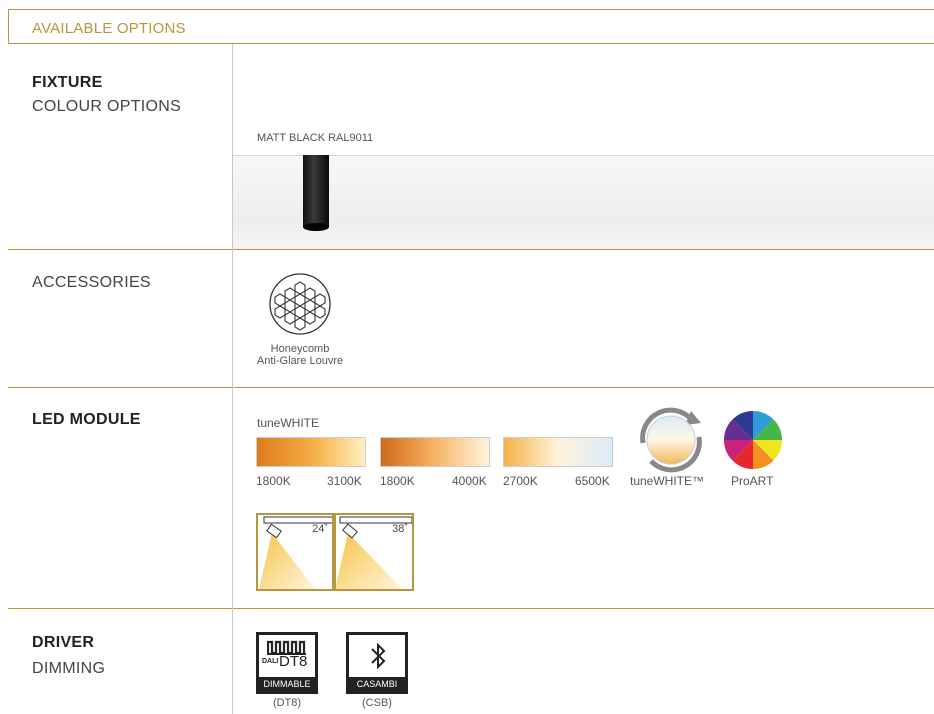  Describe the element at coordinates (288, 423) in the screenshot. I see `tunewhite-title: tuneWHITE` at that location.